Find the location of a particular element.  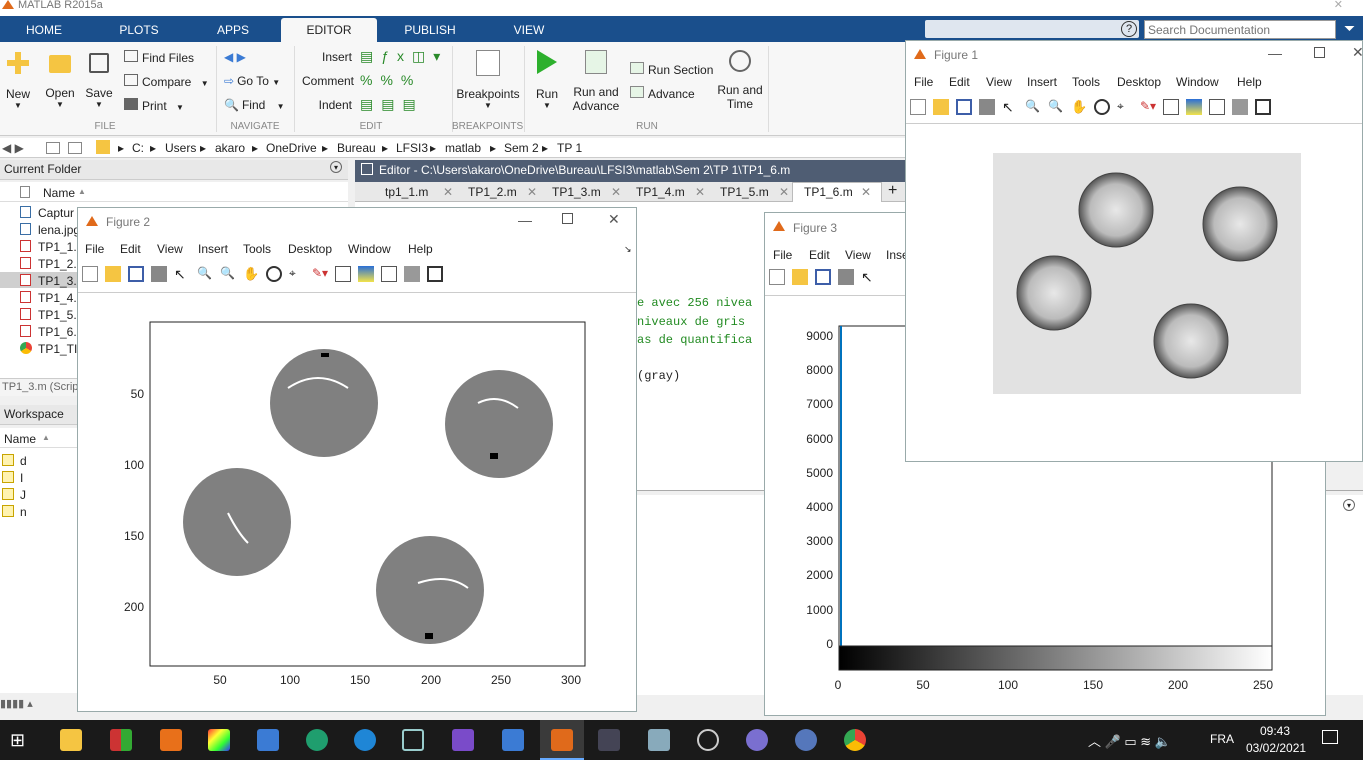

figure3-menu-file: File is located at coordinates (782, 255).